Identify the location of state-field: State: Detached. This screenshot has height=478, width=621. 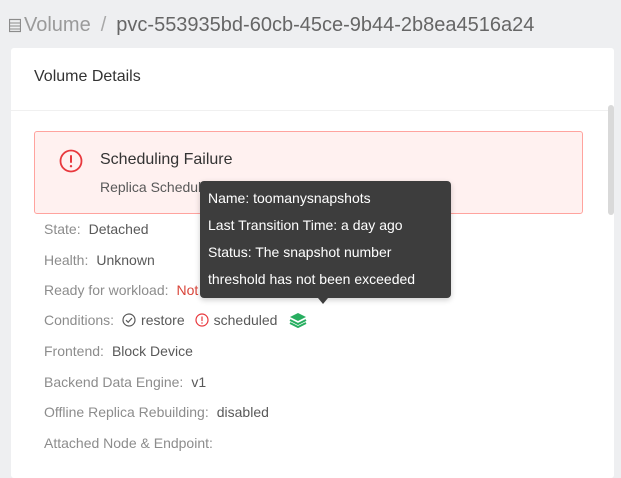
(96, 229).